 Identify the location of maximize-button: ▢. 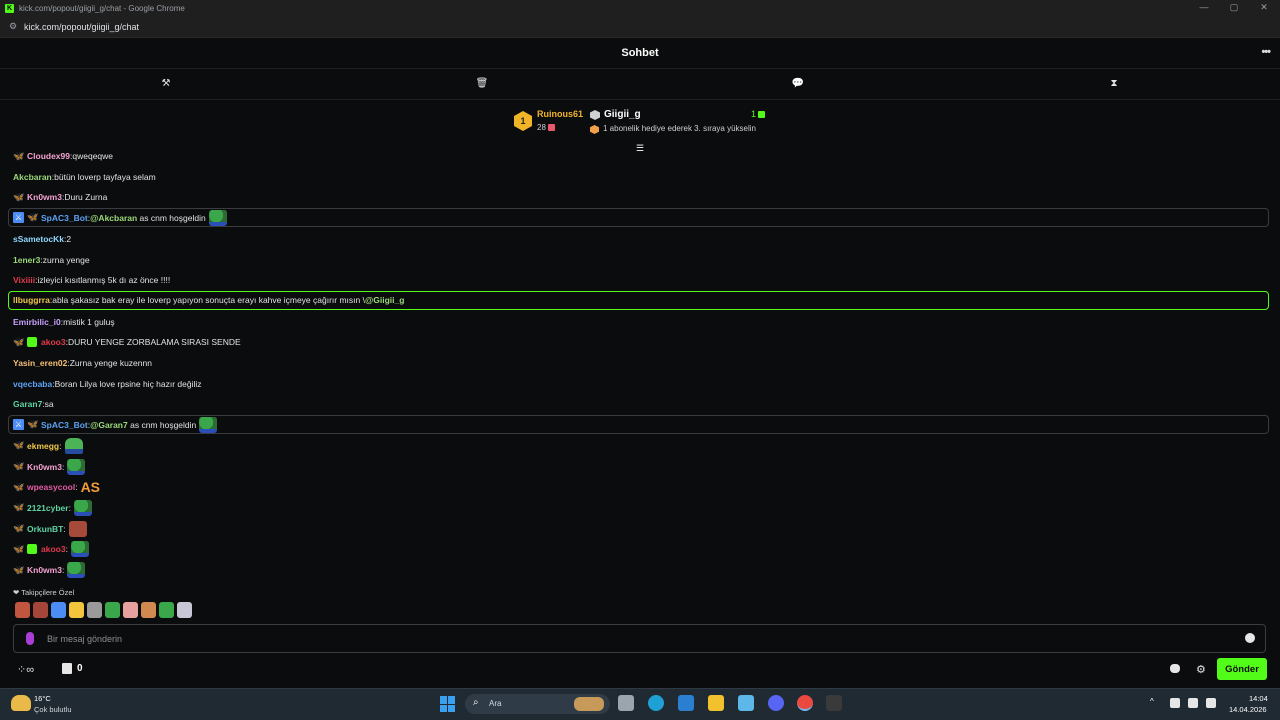
(1234, 8).